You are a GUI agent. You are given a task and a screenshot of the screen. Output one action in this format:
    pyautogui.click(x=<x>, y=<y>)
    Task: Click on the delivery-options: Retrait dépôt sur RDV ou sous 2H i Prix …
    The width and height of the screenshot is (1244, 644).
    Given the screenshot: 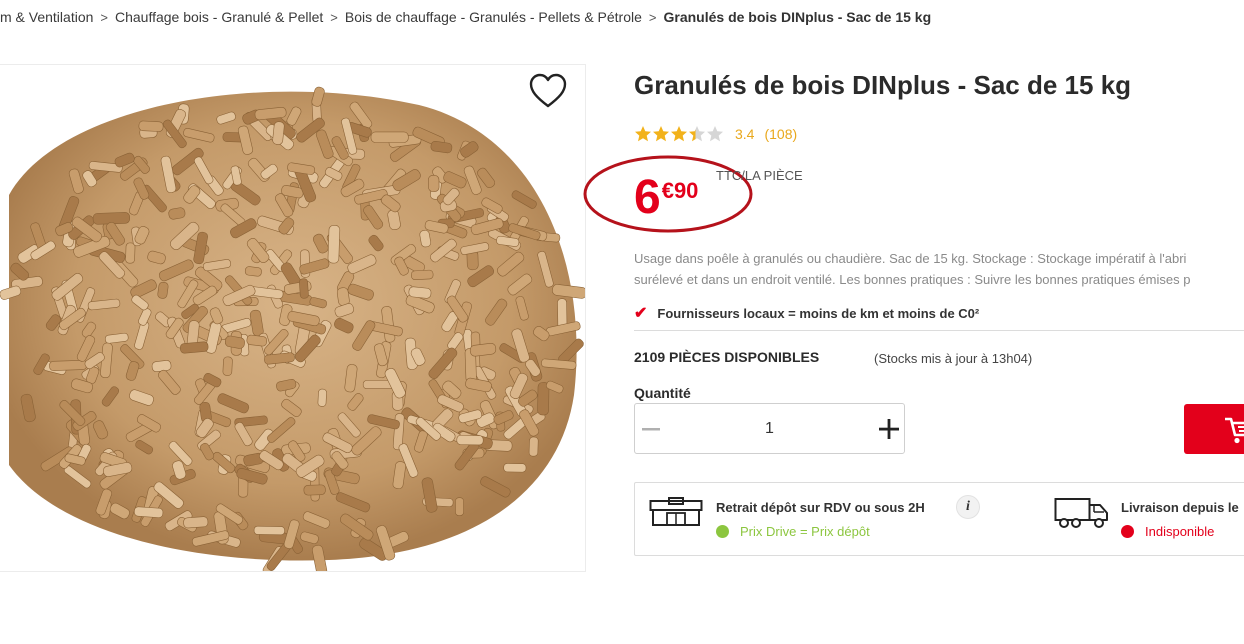 What is the action you would take?
    pyautogui.click(x=939, y=519)
    